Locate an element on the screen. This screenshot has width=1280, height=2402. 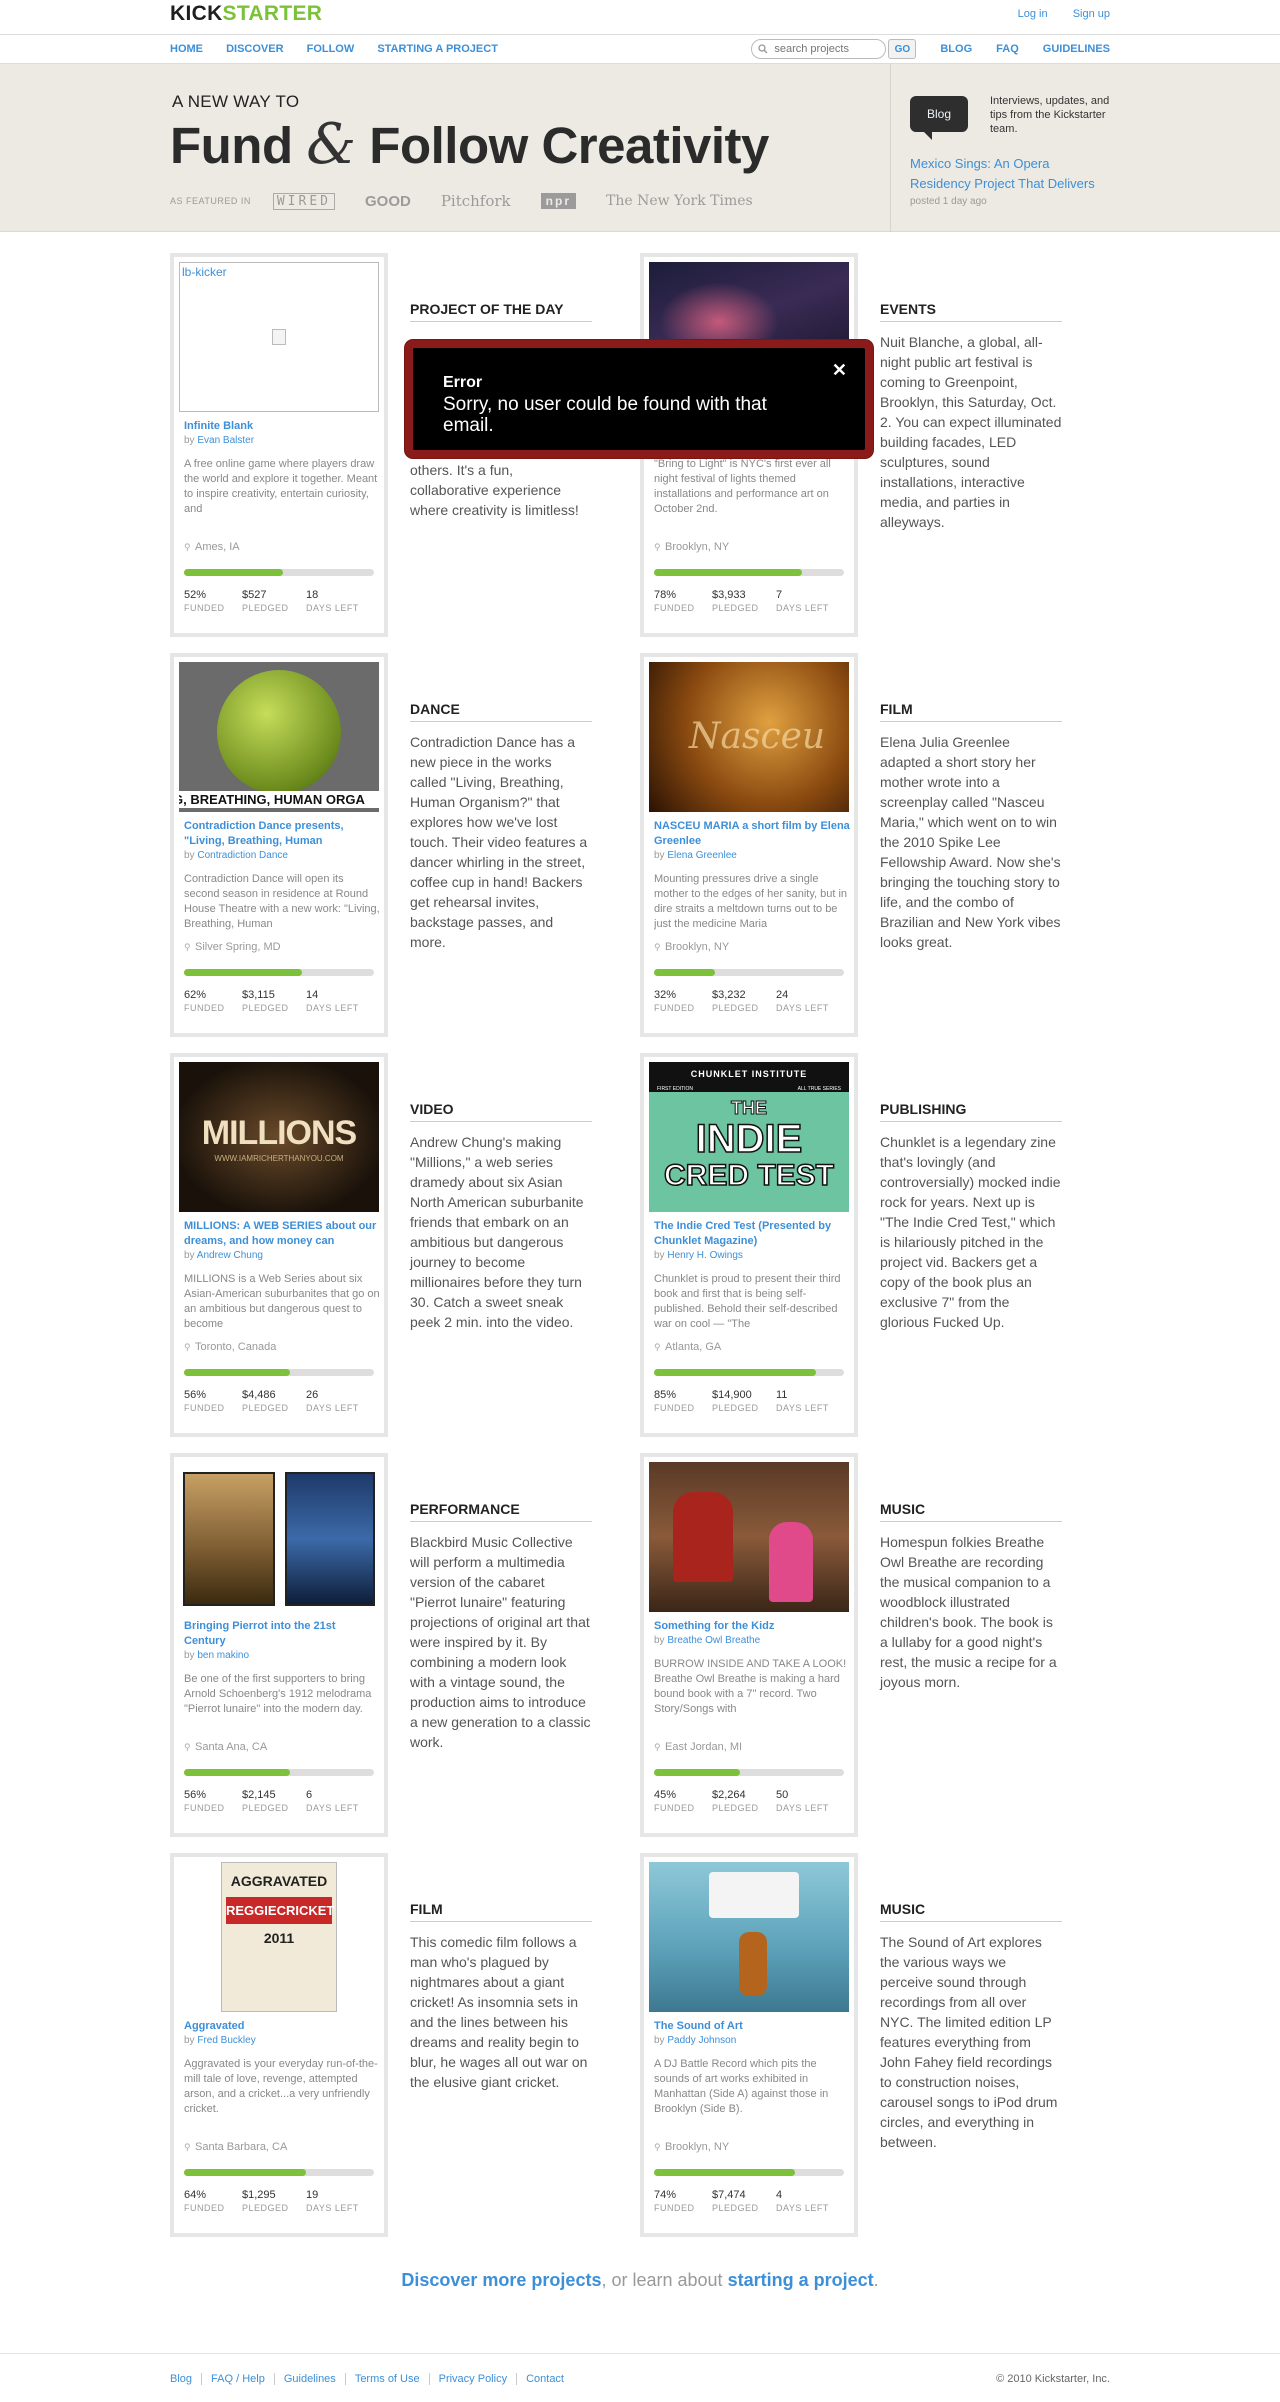
project-location: ⚲ Silver Spring, MD is located at coordinates (232, 947).